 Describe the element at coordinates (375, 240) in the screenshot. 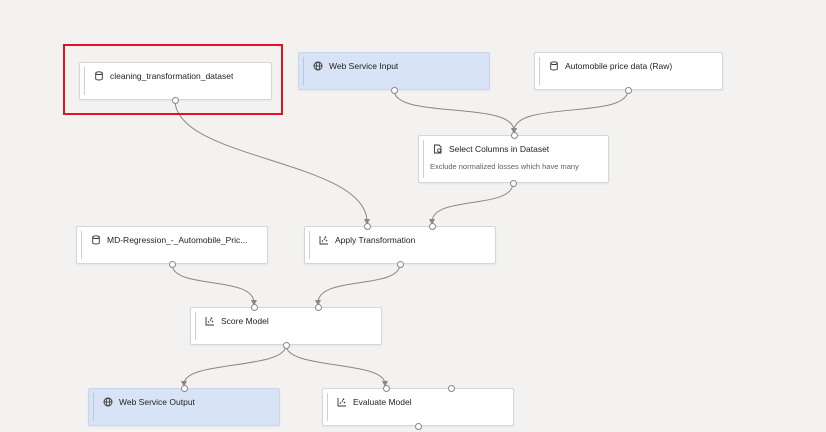

I see `node-title: Apply Transformation` at that location.